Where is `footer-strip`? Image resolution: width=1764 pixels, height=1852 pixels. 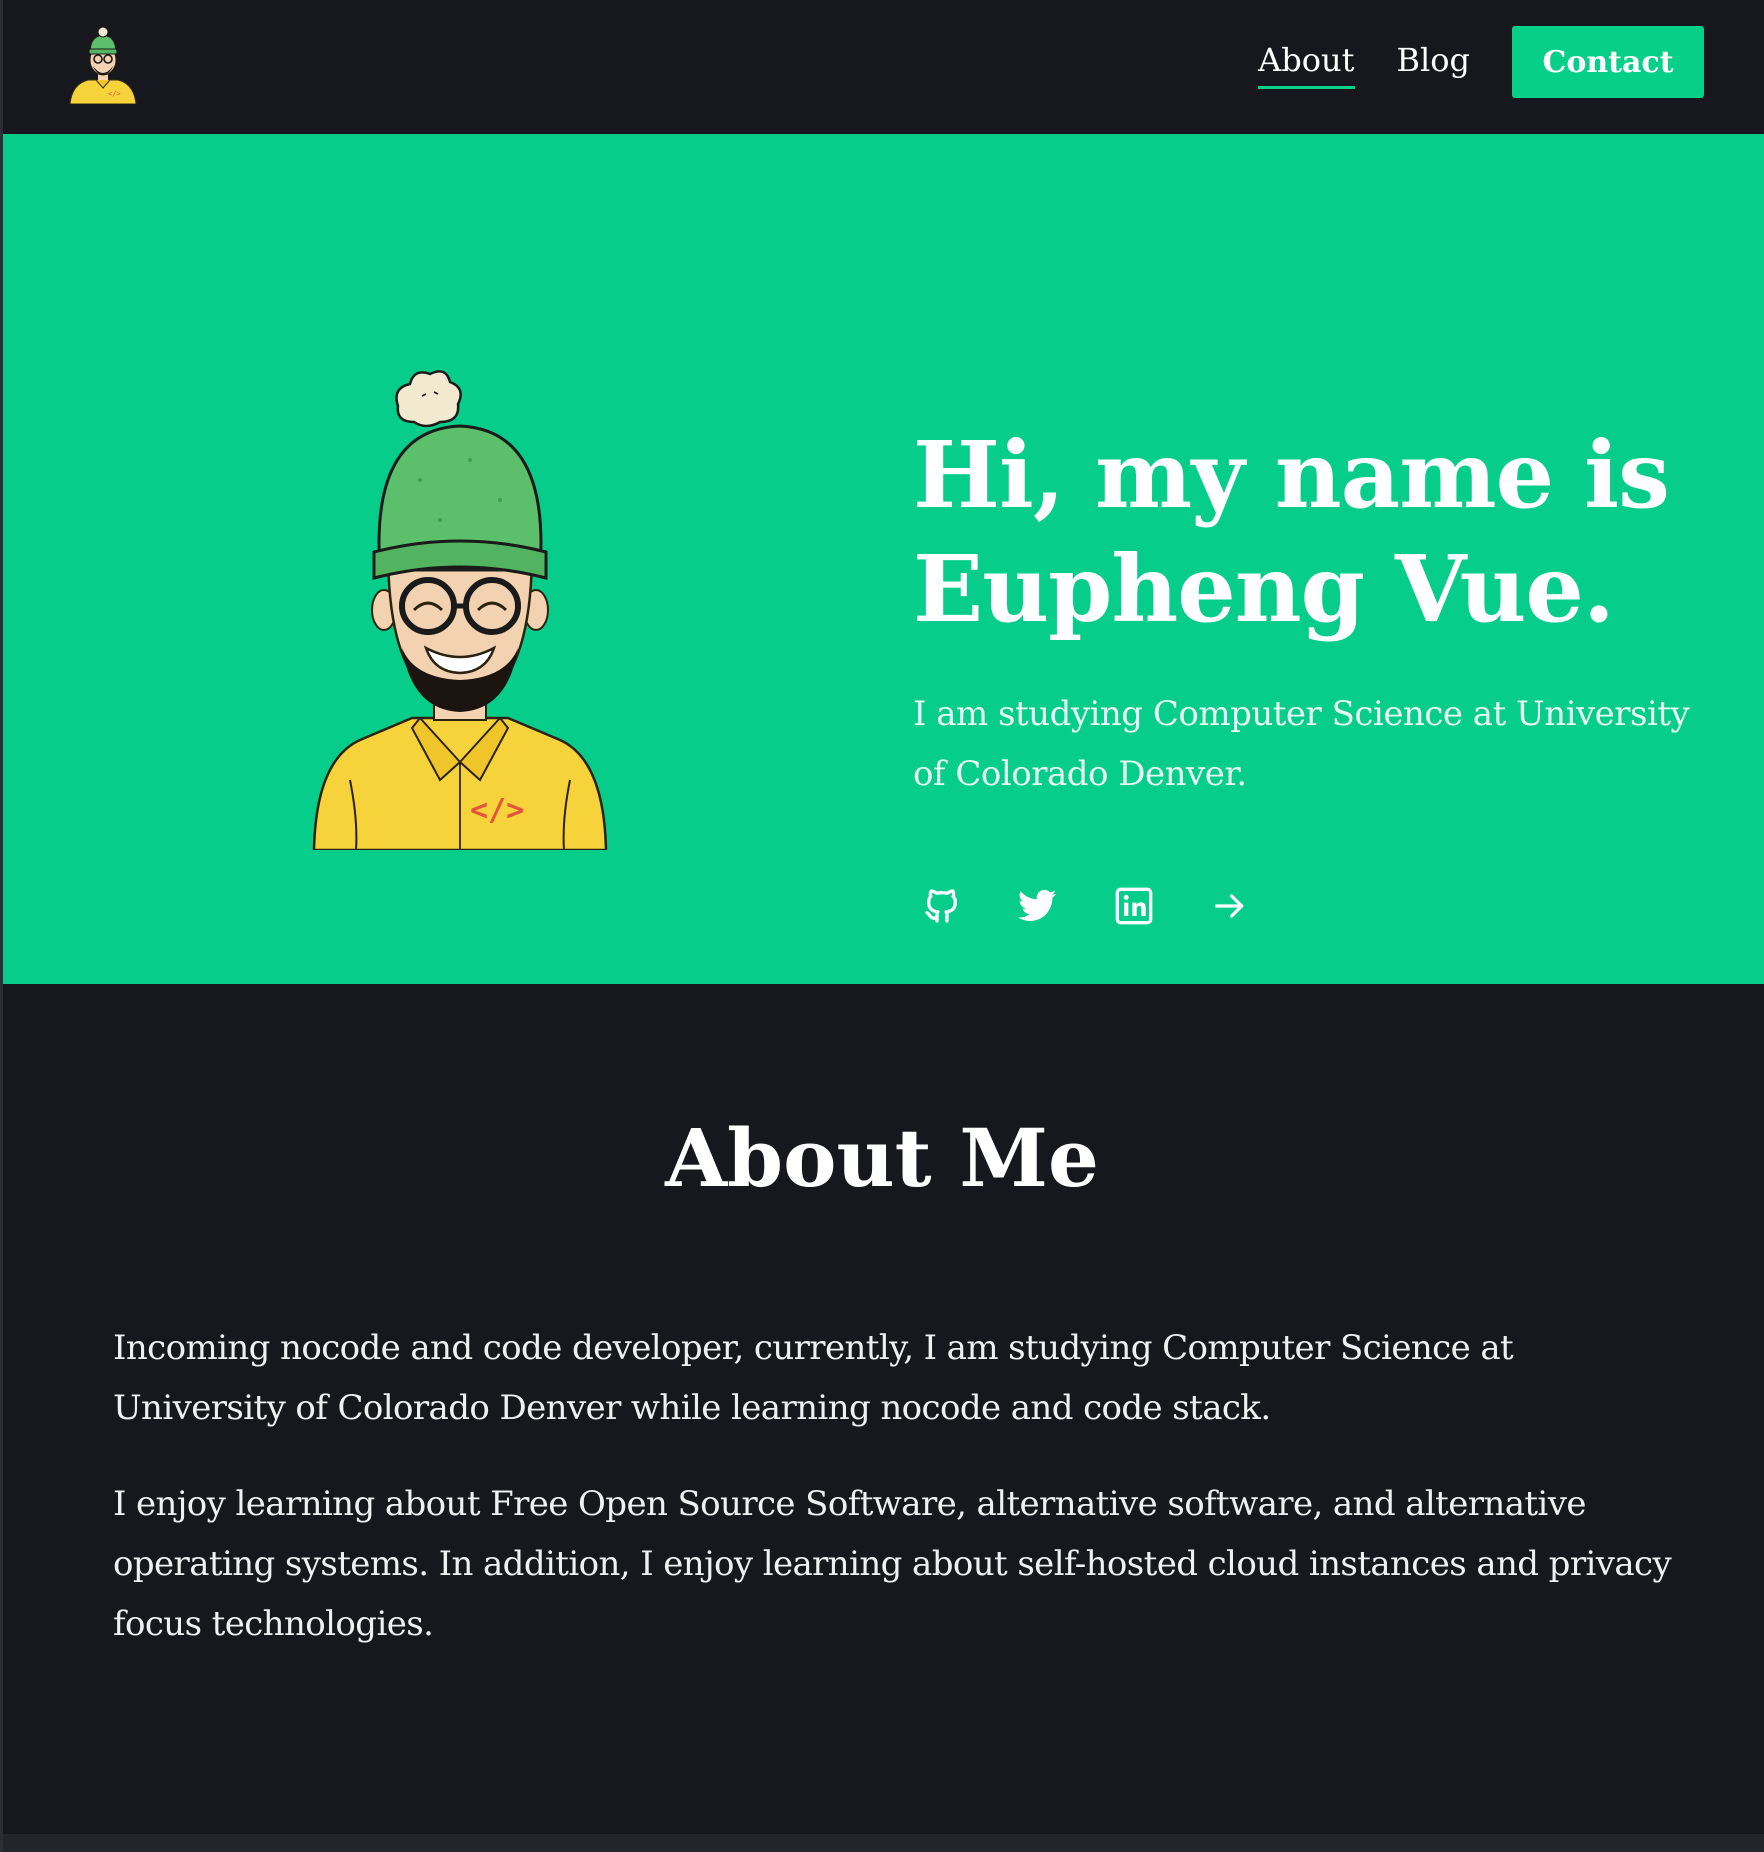 footer-strip is located at coordinates (882, 1843).